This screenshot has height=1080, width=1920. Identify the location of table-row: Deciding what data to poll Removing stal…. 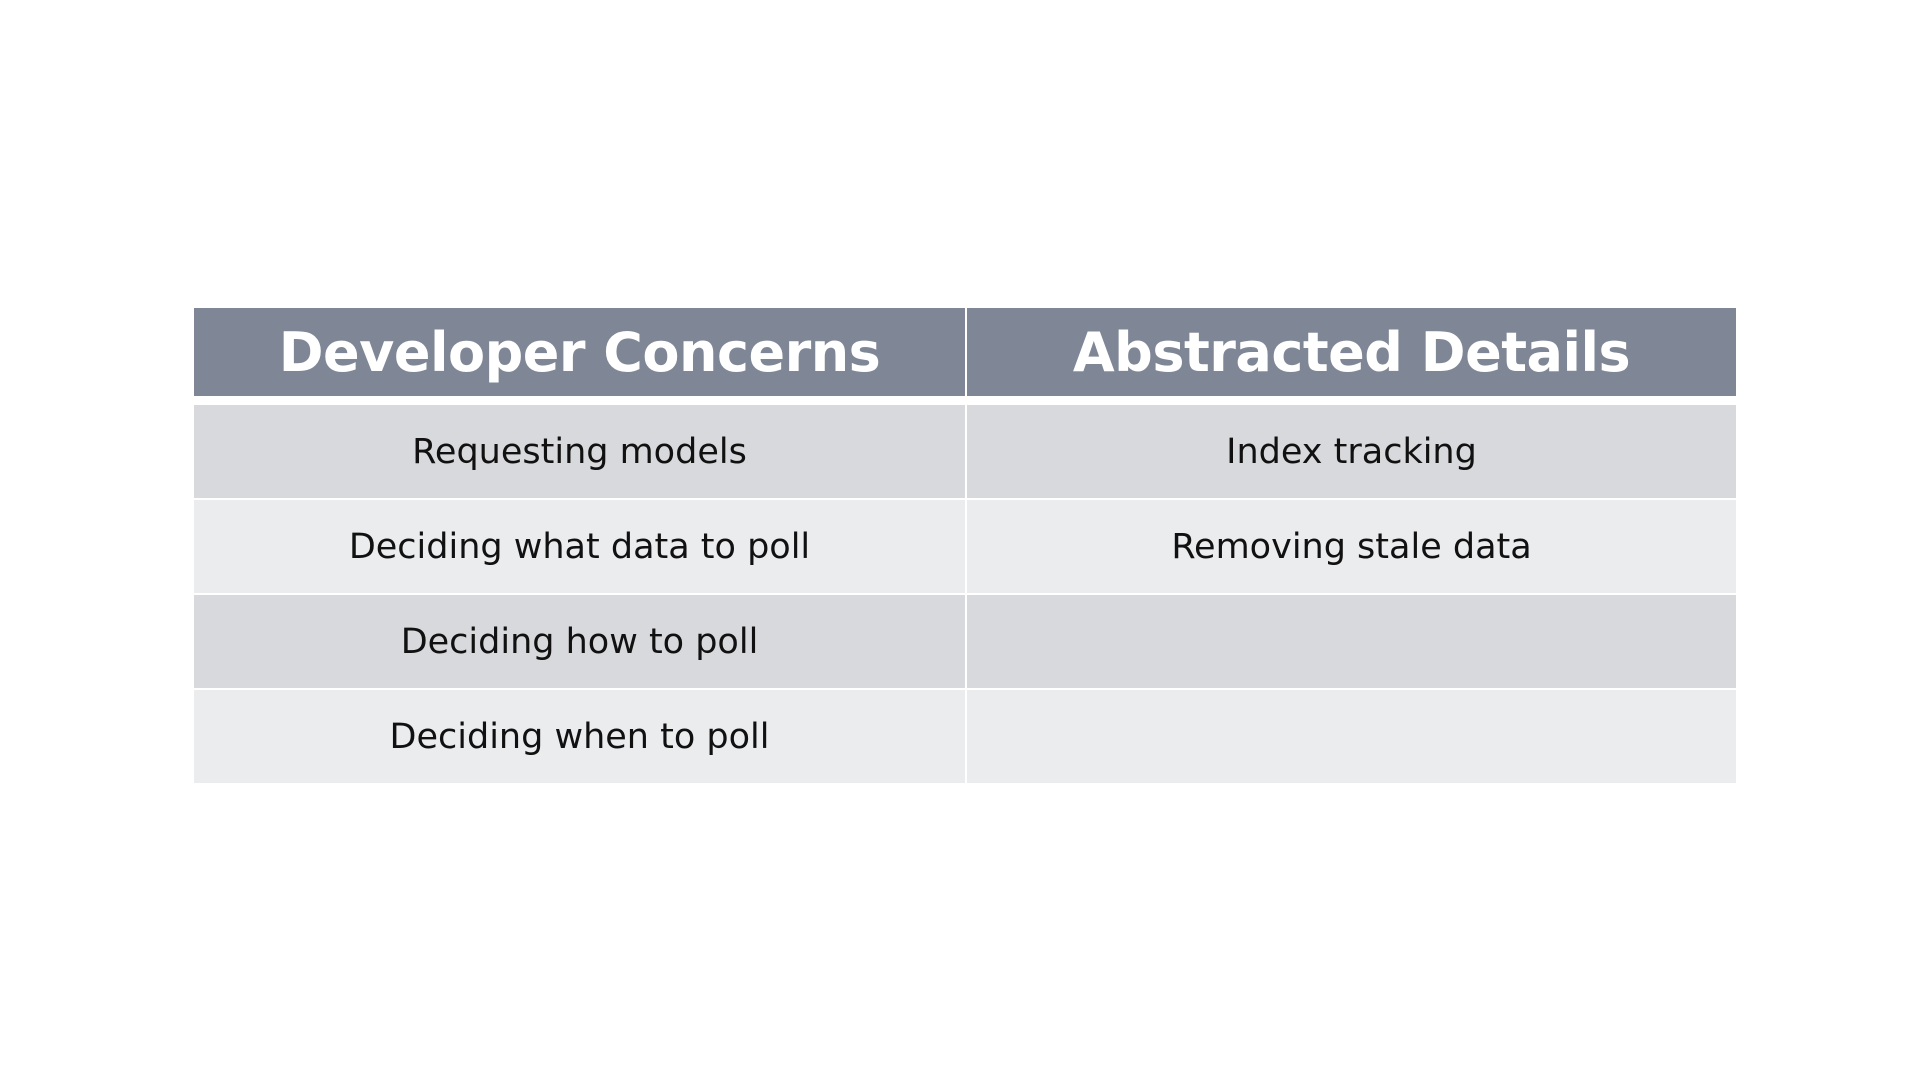
(965, 545).